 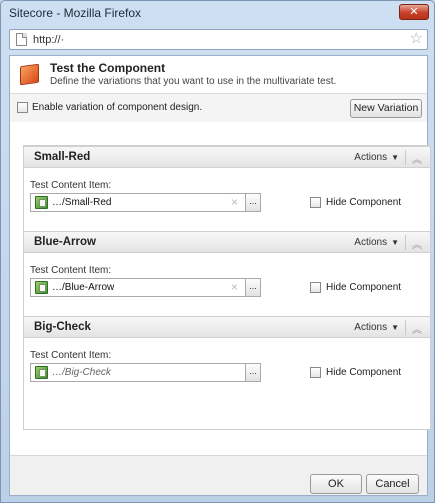 I want to click on ok-button: OK, so click(x=336, y=484).